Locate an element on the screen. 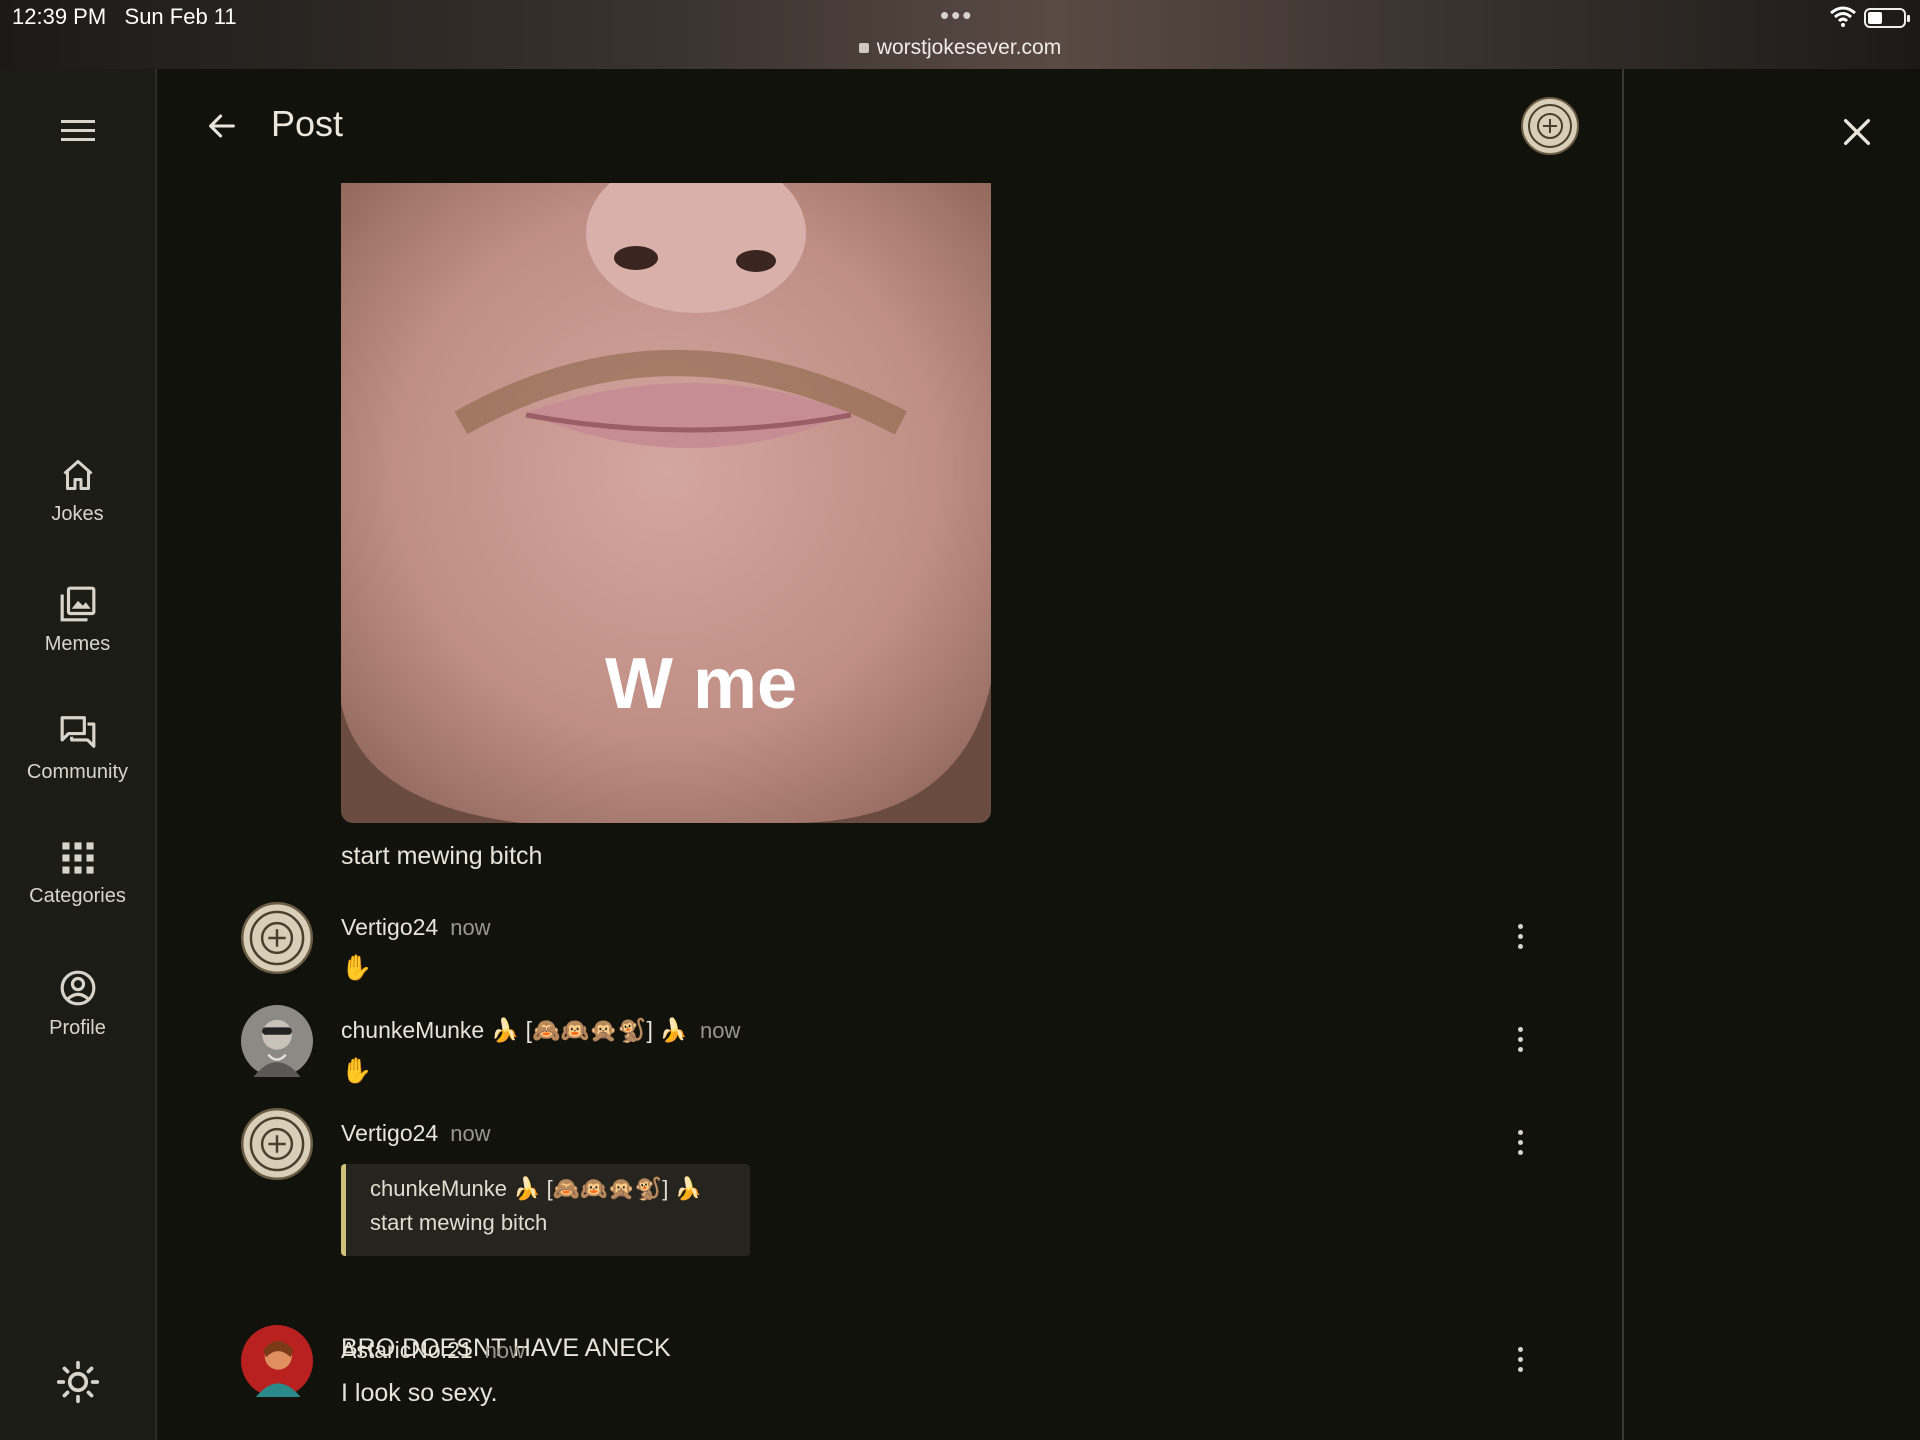 The image size is (1920, 1440). nav-label: Categories is located at coordinates (77, 896).